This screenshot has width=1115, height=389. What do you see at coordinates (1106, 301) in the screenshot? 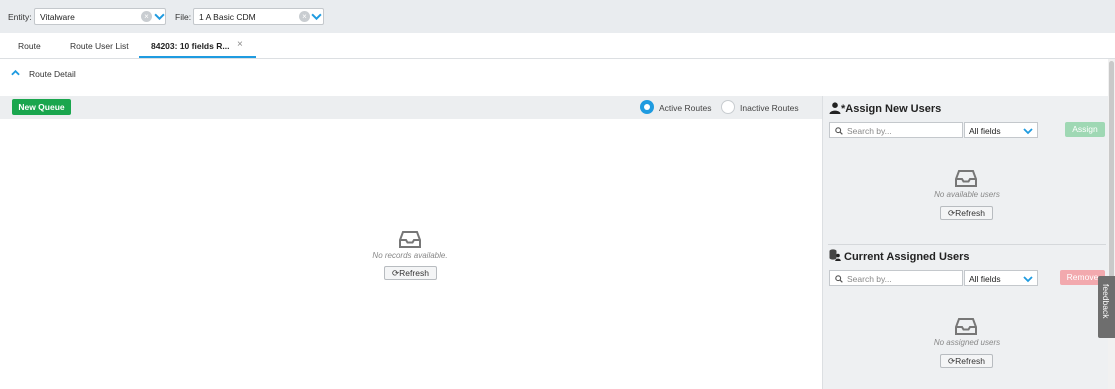
I see `feedback-label: feedback` at bounding box center [1106, 301].